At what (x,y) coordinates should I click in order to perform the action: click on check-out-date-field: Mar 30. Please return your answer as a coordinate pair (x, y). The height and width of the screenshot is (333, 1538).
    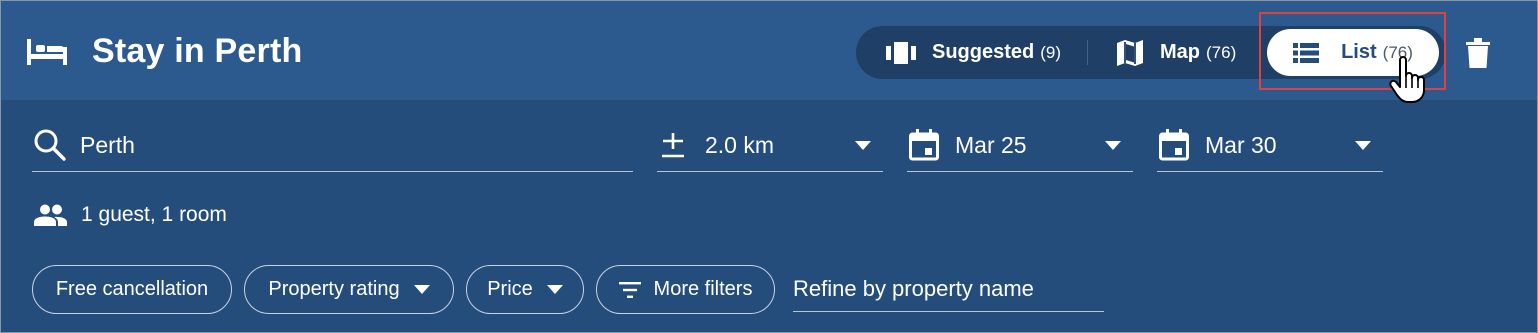
    Looking at the image, I should click on (1270, 145).